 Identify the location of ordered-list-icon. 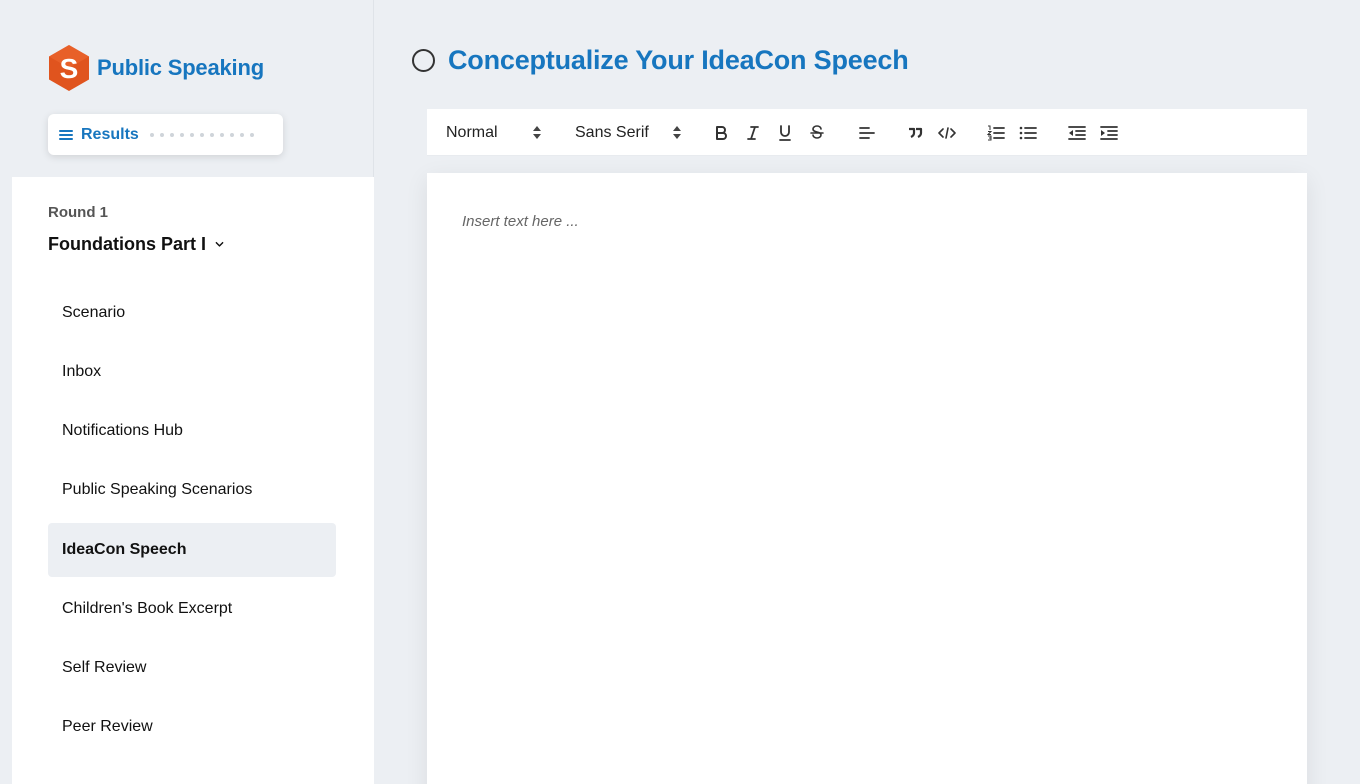
(996, 133).